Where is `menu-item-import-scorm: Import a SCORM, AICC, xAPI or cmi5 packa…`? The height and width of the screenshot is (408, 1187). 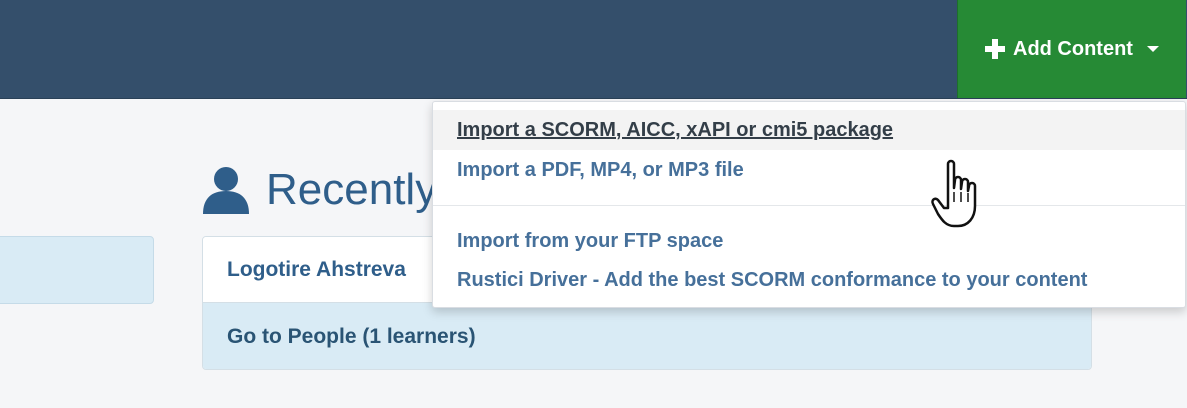
menu-item-import-scorm: Import a SCORM, AICC, xAPI or cmi5 packa… is located at coordinates (809, 130).